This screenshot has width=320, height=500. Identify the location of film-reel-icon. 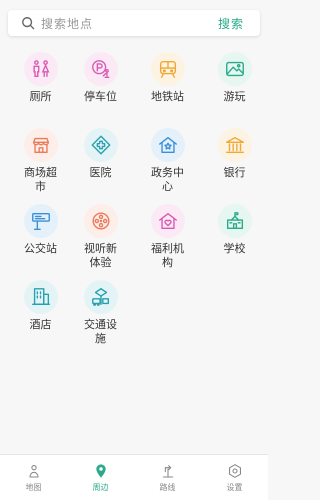
(100, 221).